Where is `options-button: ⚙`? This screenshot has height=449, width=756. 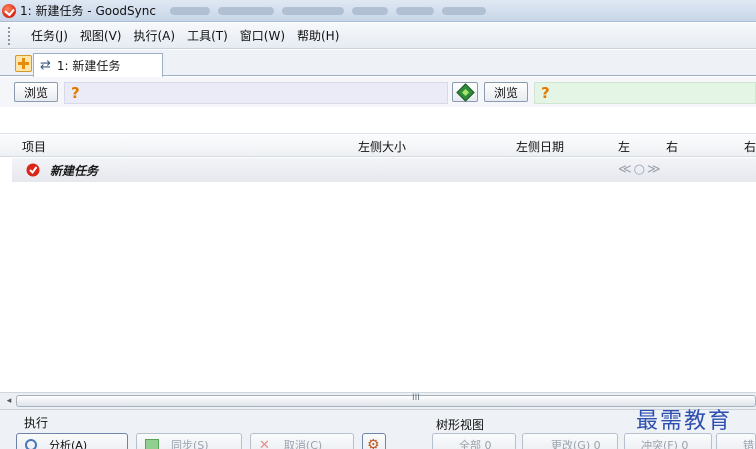 options-button: ⚙ is located at coordinates (374, 441).